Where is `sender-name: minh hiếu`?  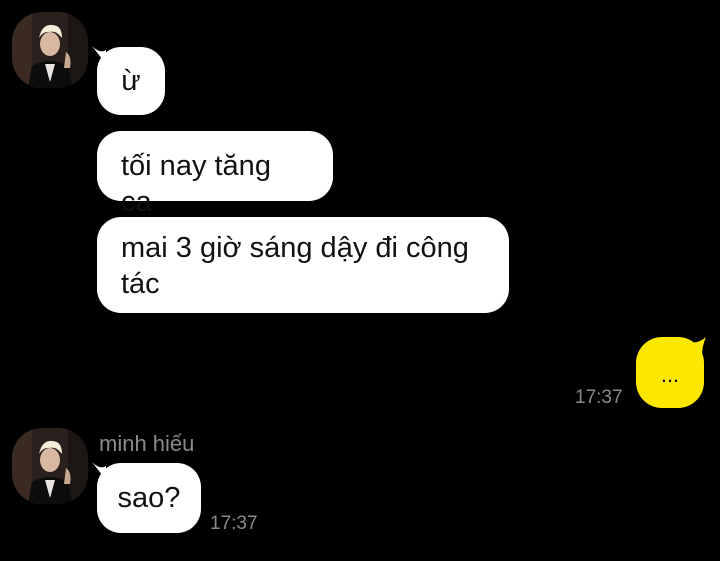
sender-name: minh hiếu is located at coordinates (147, 443).